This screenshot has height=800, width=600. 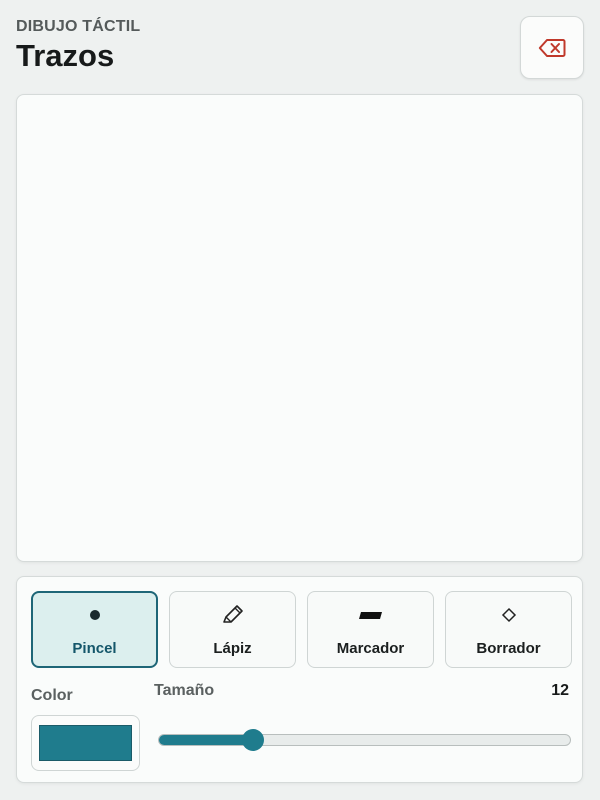 I want to click on page-title: Trazos, so click(x=65, y=55).